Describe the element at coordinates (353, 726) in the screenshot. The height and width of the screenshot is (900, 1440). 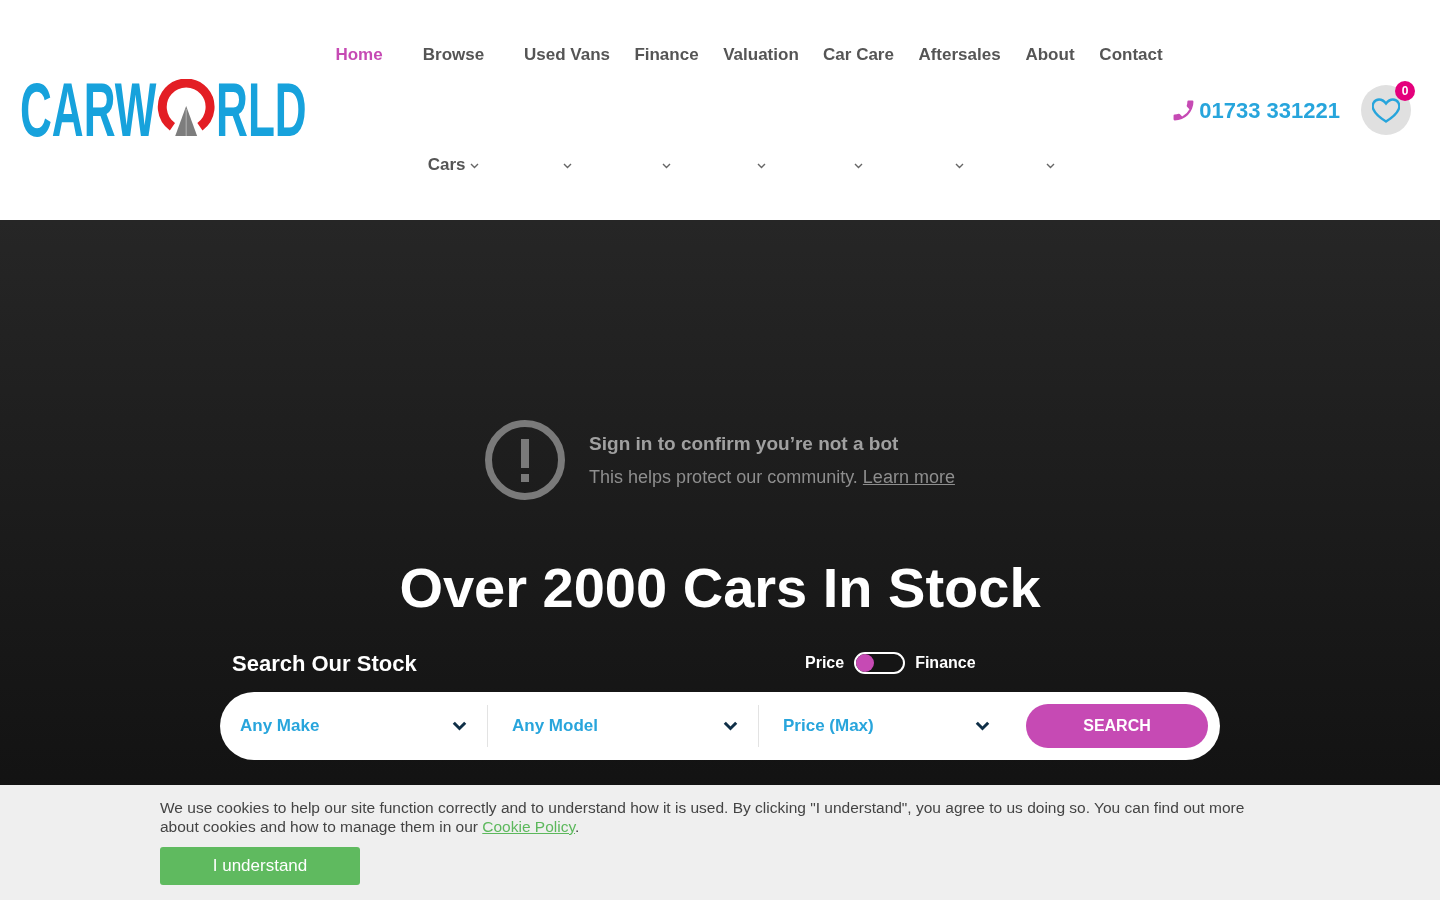
I see `dropdown-select: Any Make` at that location.